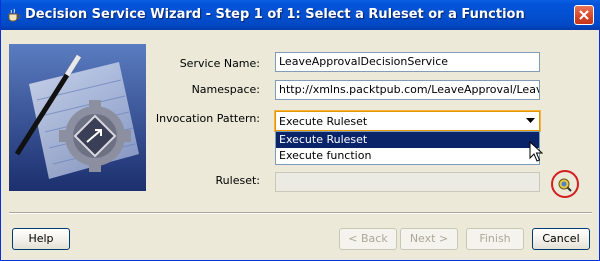 The height and width of the screenshot is (261, 600). I want to click on mouse-cursor, so click(536, 151).